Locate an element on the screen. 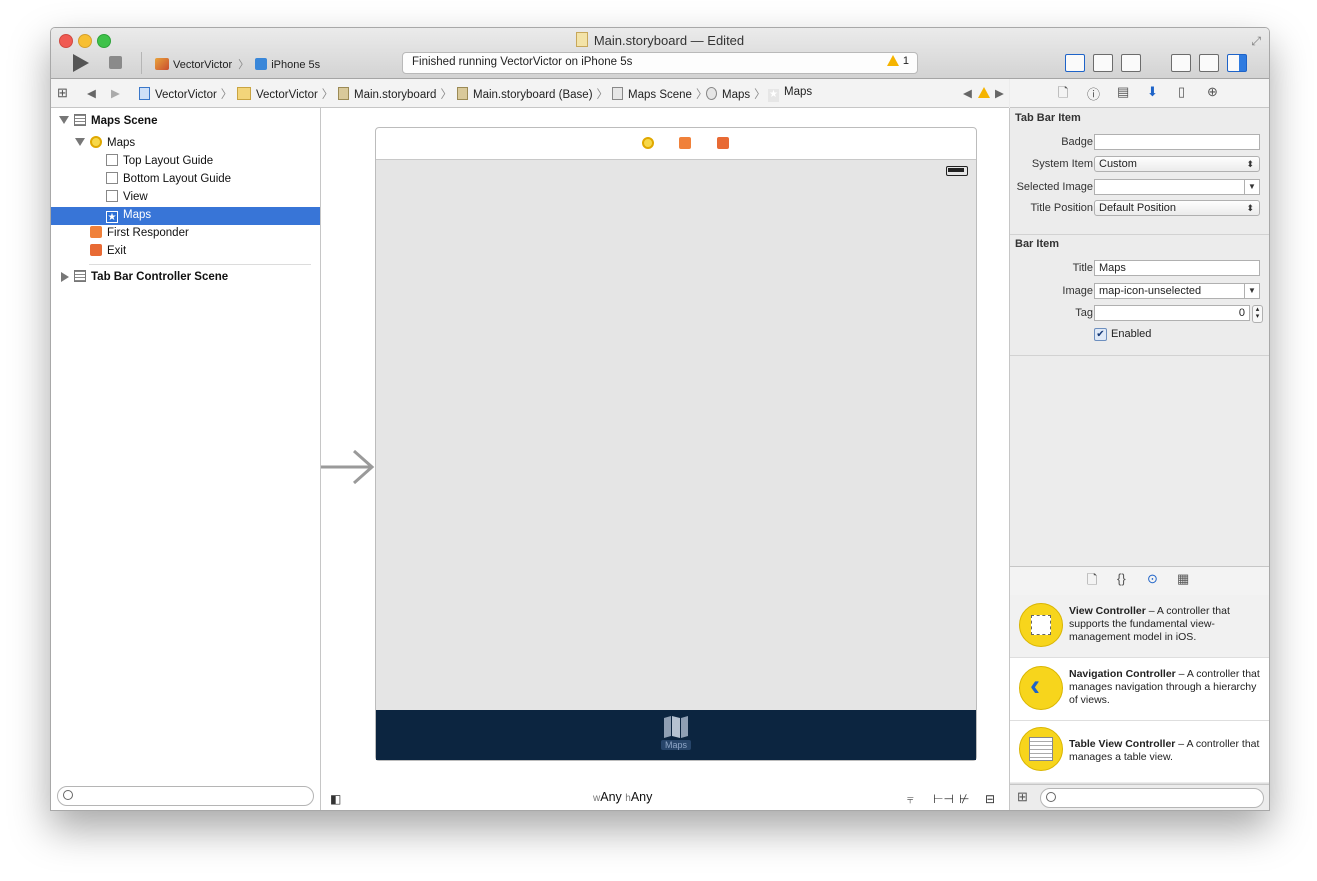  selected-image-combo: ▼ is located at coordinates (1177, 187).